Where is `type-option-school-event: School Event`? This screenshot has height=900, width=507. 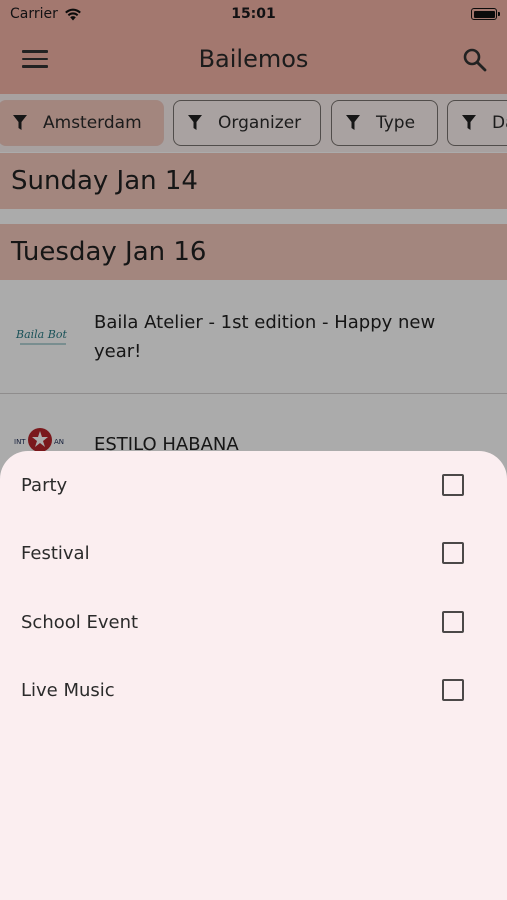
type-option-school-event: School Event is located at coordinates (253, 622).